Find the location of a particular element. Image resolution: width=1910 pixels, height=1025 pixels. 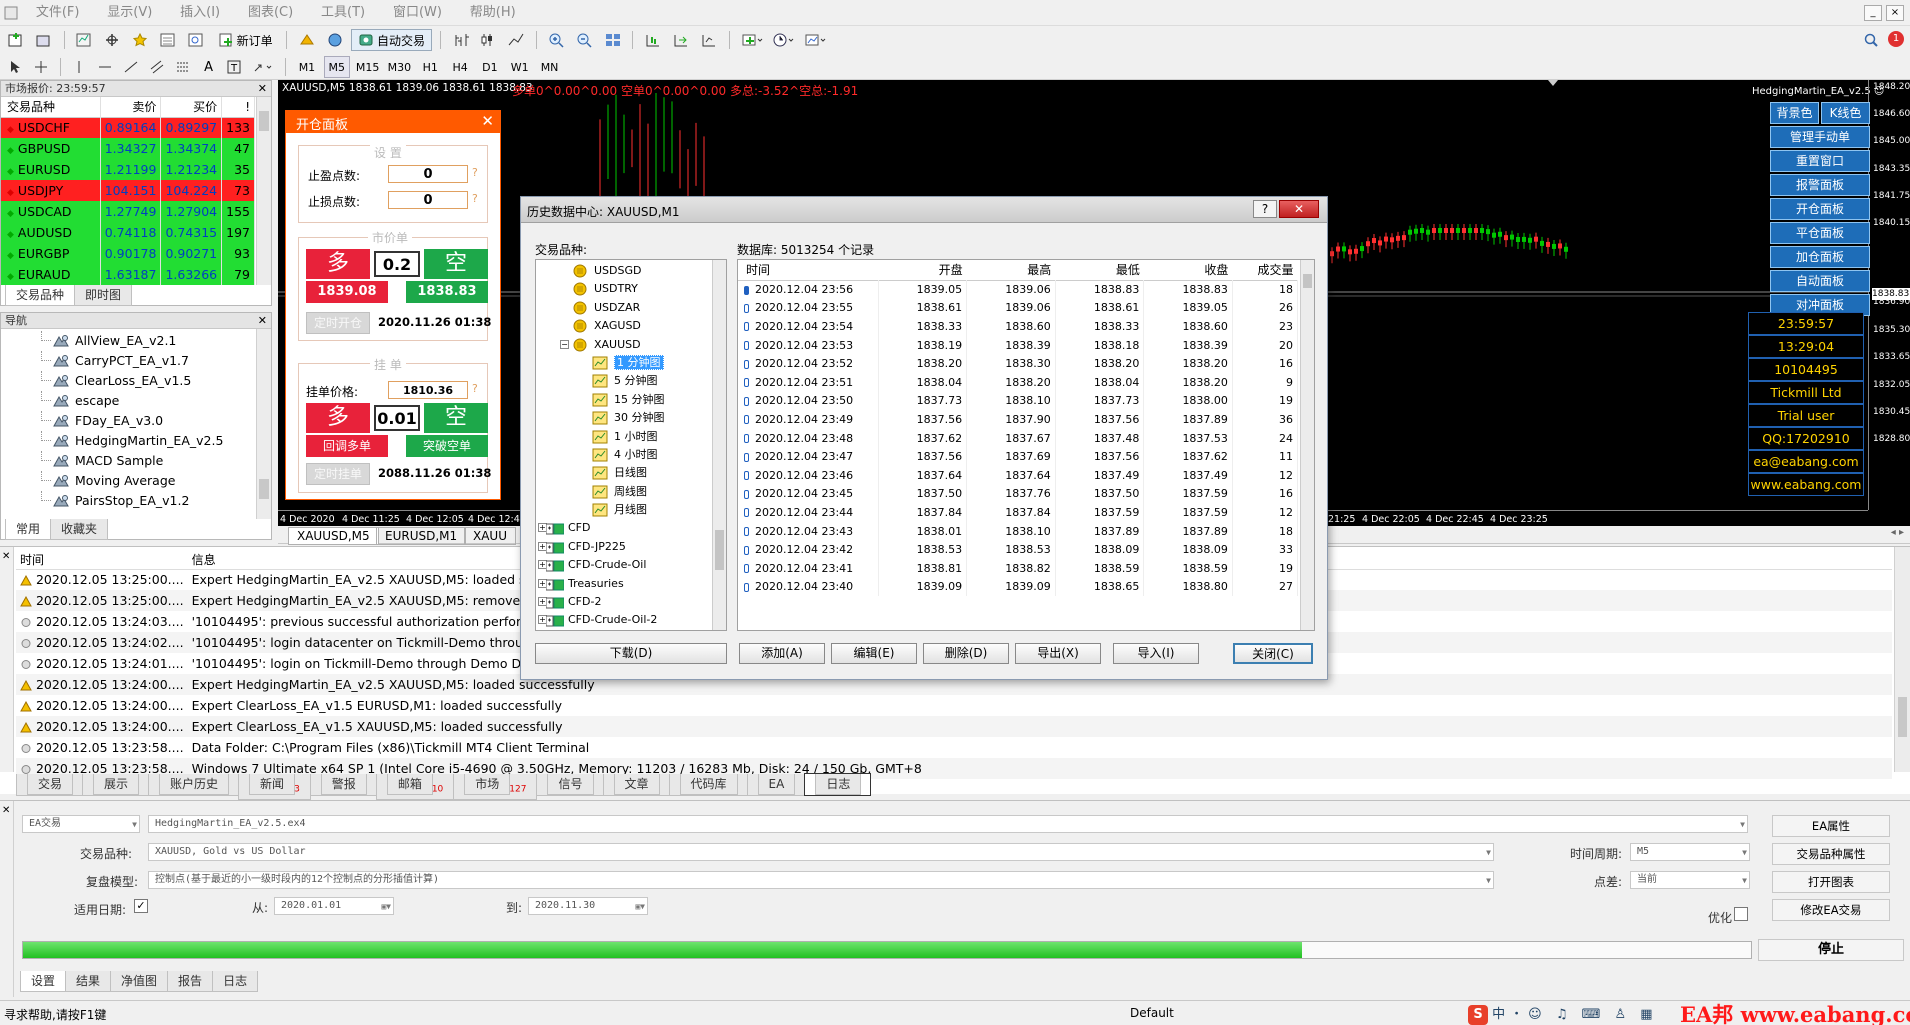

alert-panel-button: 报警面板 is located at coordinates (1820, 185).